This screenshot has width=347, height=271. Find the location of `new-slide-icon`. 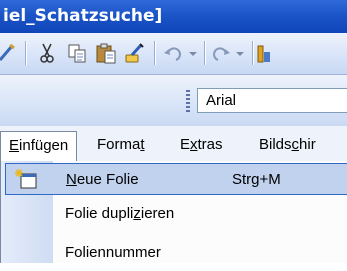

new-slide-icon is located at coordinates (26, 180).